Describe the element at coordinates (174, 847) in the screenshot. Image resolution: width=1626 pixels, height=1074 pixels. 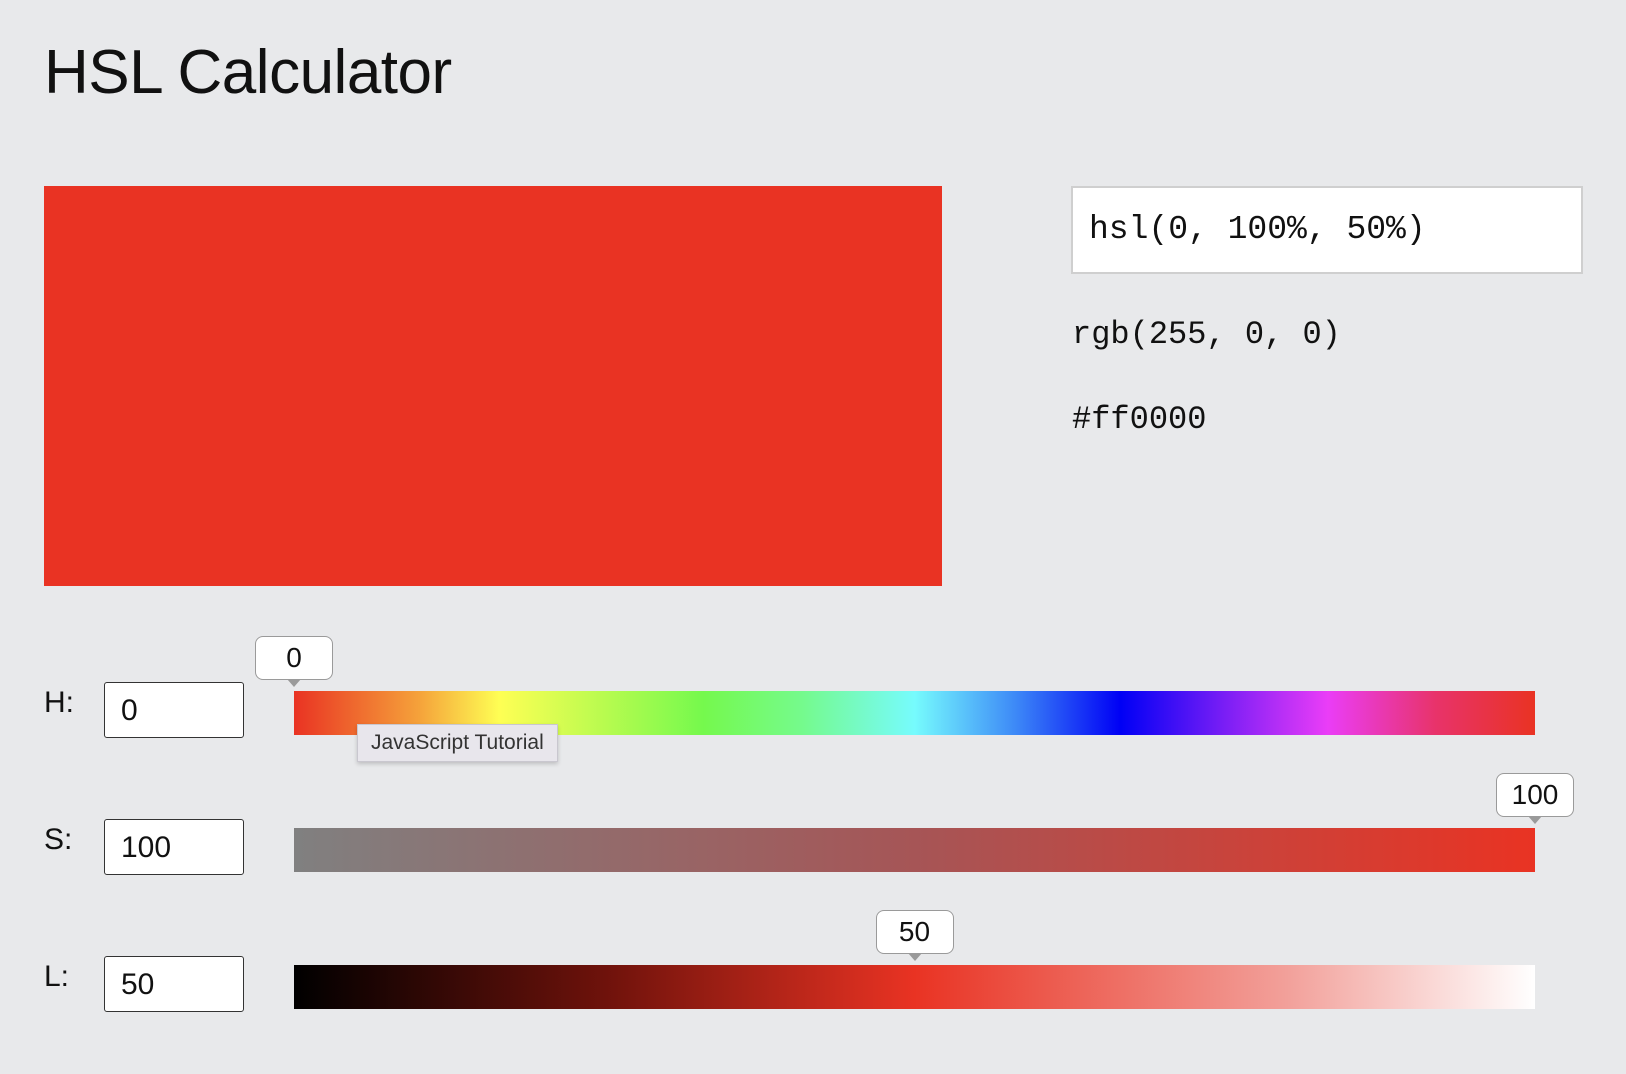
I see `saturation-input: 100` at that location.